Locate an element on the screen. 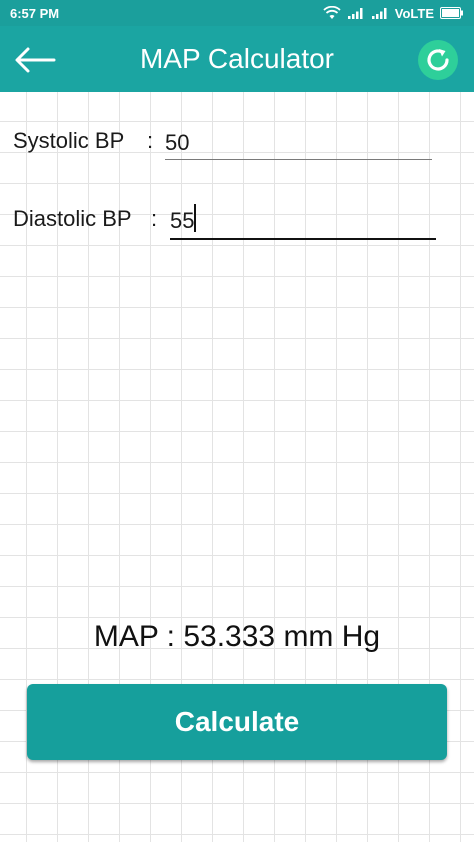 The width and height of the screenshot is (474, 842). status-icons: VoLTE is located at coordinates (393, 13).